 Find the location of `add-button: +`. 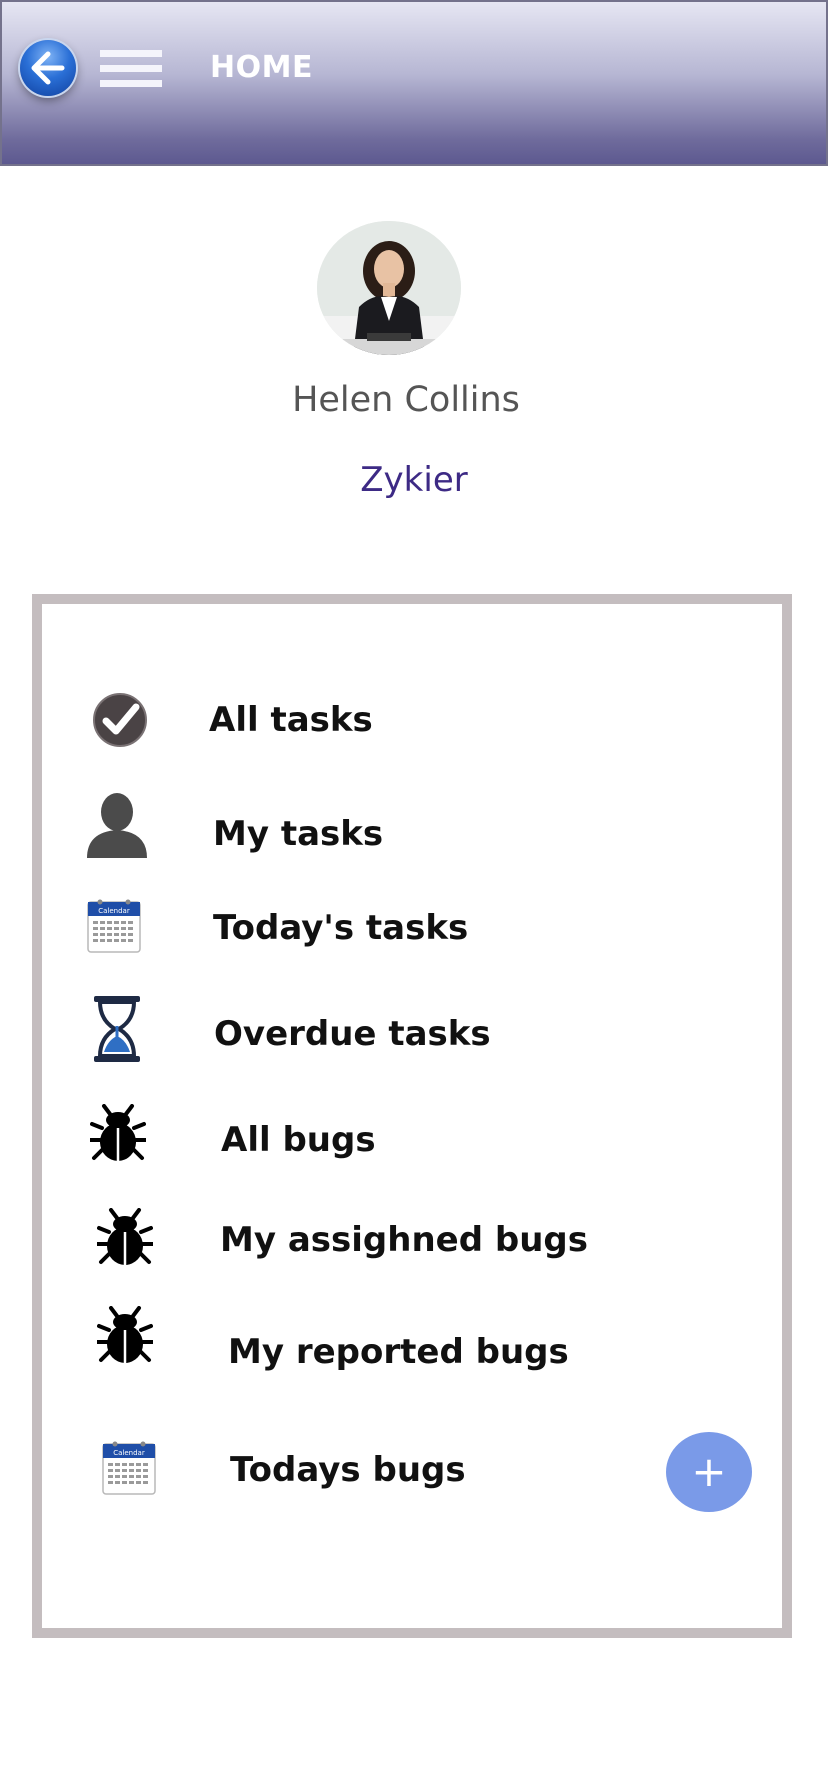

add-button: + is located at coordinates (709, 1472).